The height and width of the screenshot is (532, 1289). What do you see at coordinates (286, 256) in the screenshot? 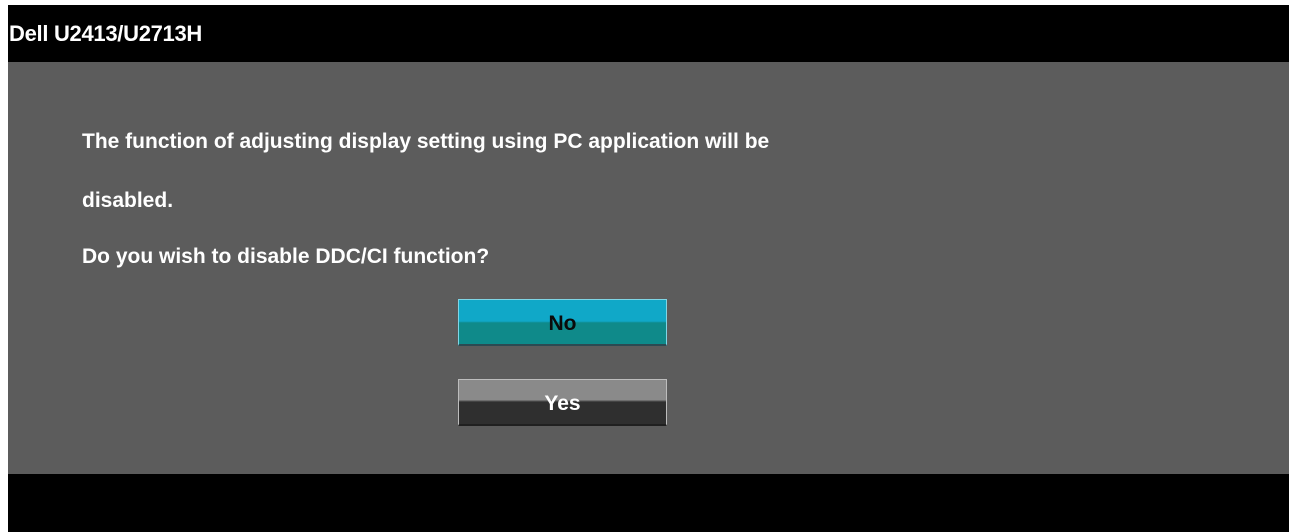
I see `message-line-3: Do you wish to disable DDC/CI function?` at bounding box center [286, 256].